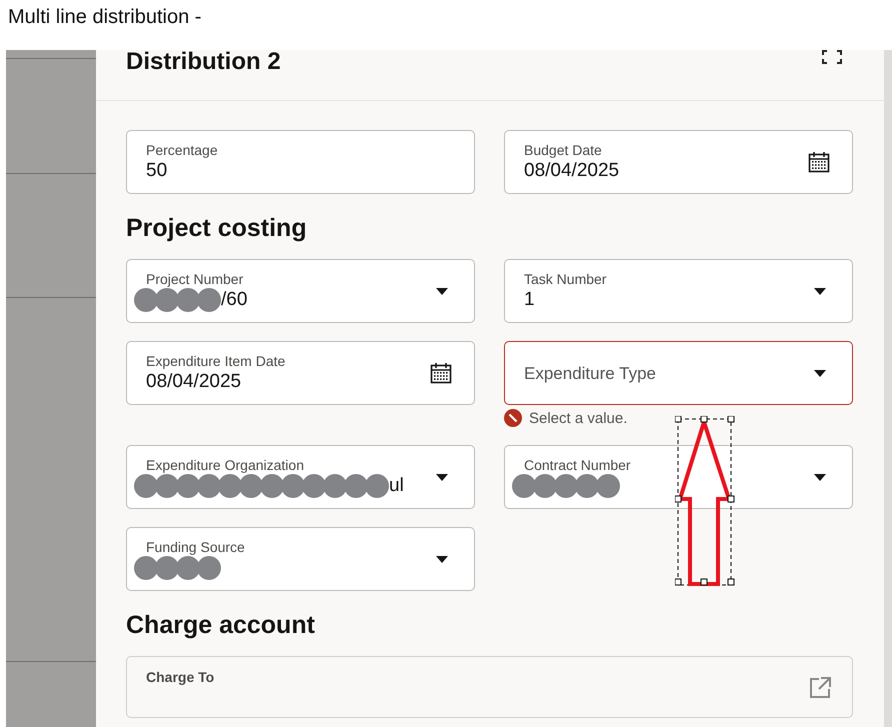 This screenshot has height=727, width=892. Describe the element at coordinates (217, 228) in the screenshot. I see `section-heading: Project costing` at that location.